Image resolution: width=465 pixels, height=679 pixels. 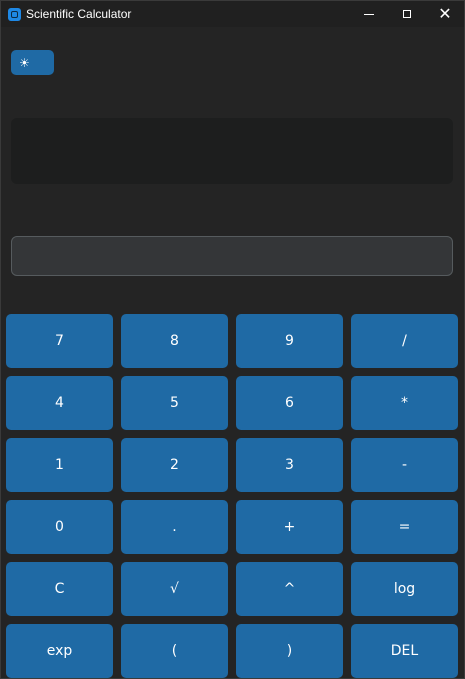 I want to click on sqrt-key: √, so click(x=174, y=589).